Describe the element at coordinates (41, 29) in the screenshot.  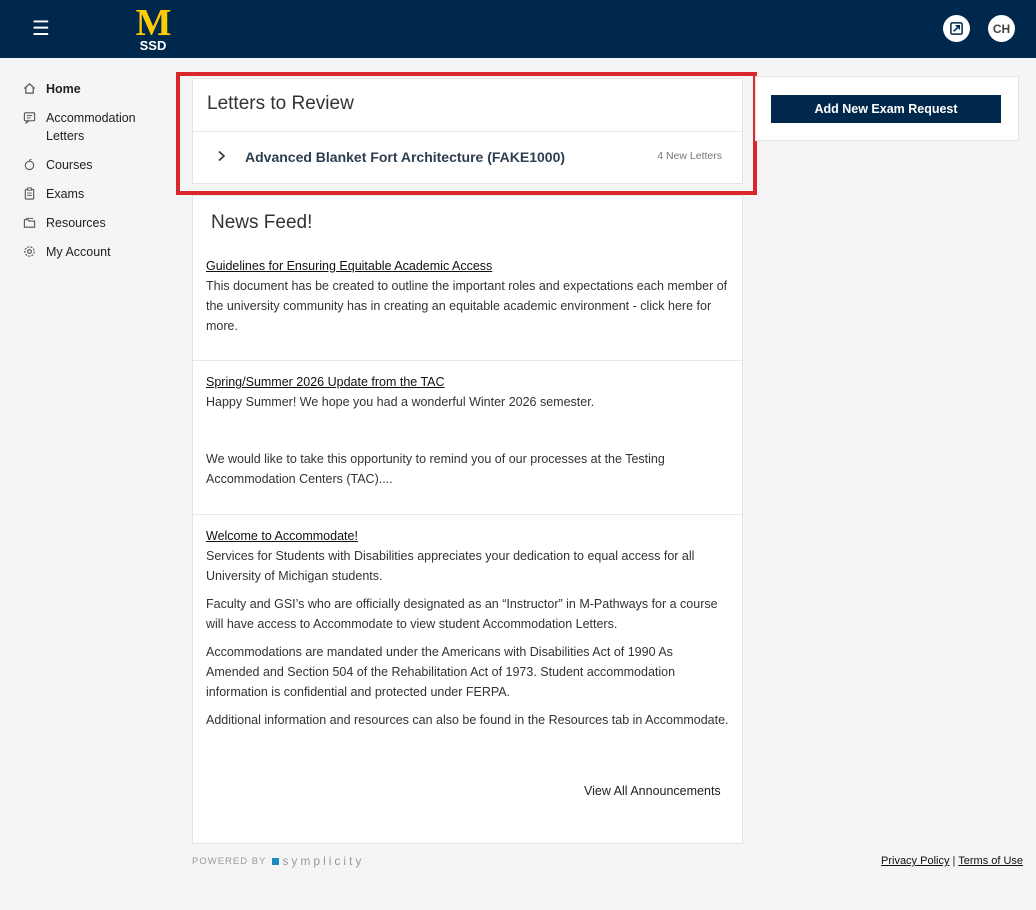
I see `hamburger-icon: ☰` at that location.